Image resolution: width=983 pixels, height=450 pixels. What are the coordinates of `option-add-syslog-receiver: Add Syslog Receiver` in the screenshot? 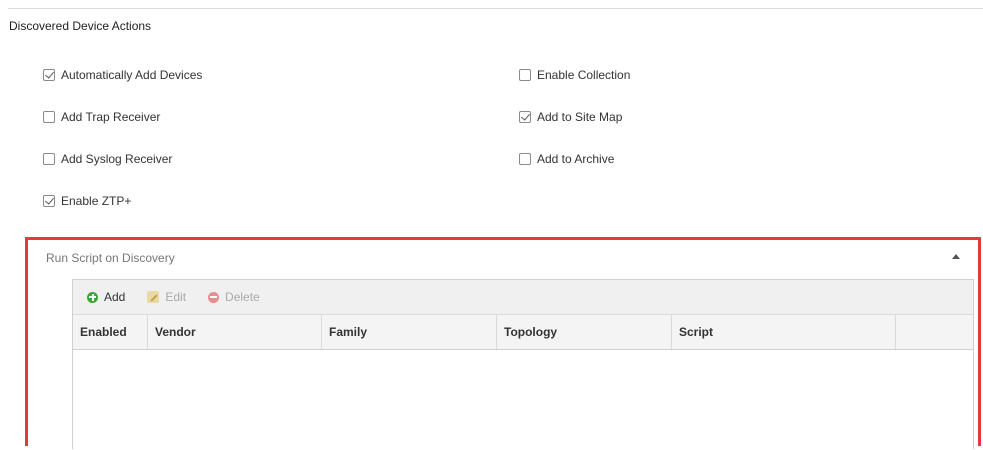 It's located at (107, 159).